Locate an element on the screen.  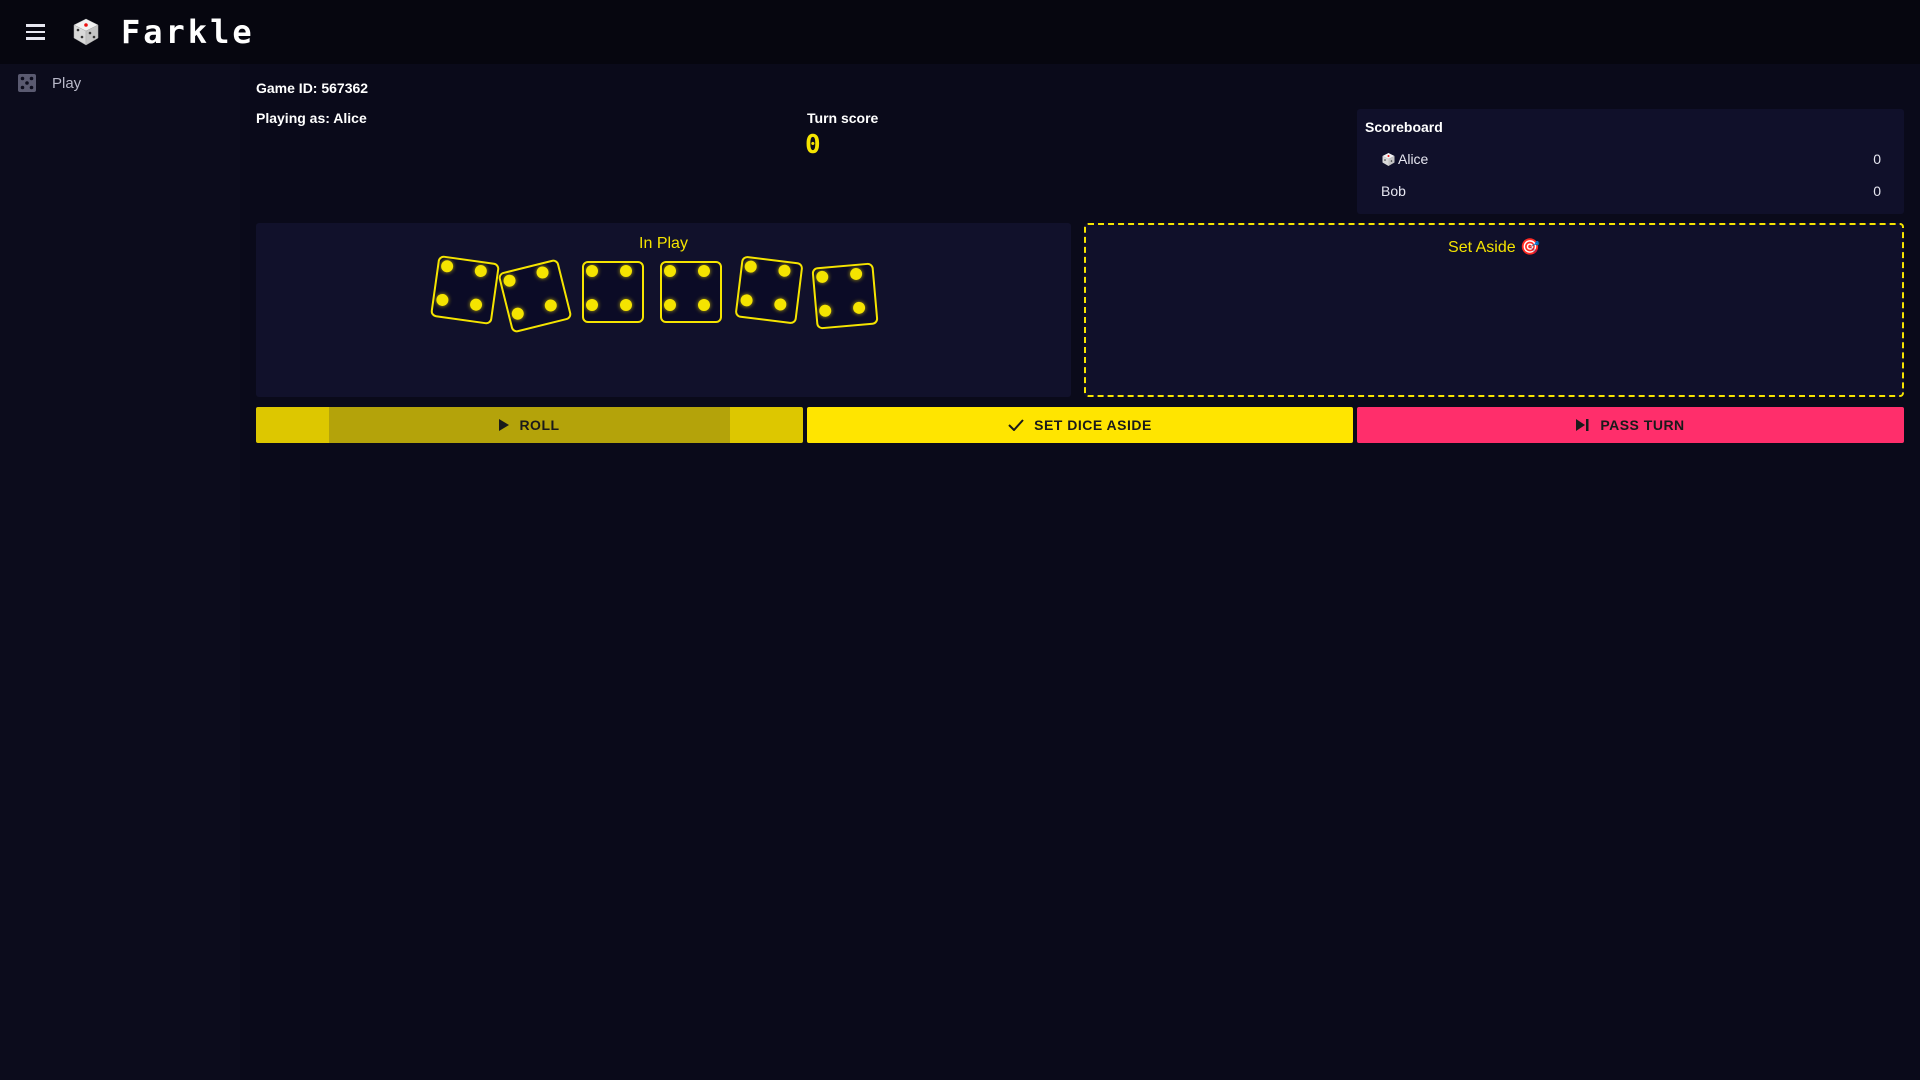
dice-logo-icon is located at coordinates (86, 32).